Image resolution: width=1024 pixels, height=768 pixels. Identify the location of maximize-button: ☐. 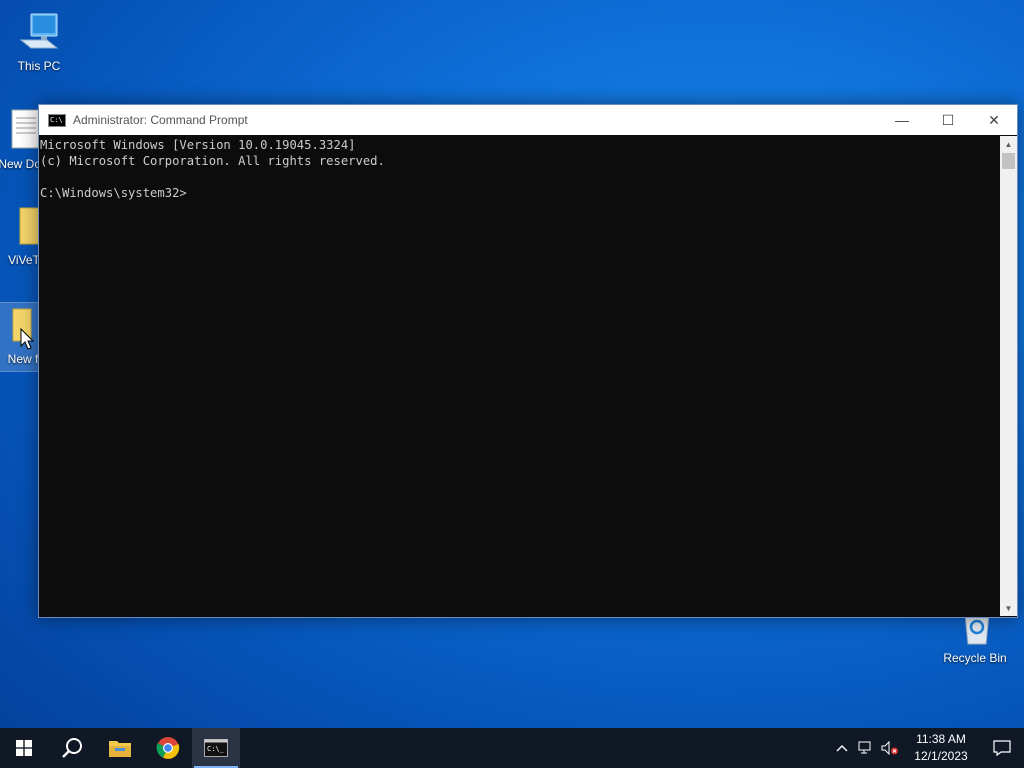
(948, 120).